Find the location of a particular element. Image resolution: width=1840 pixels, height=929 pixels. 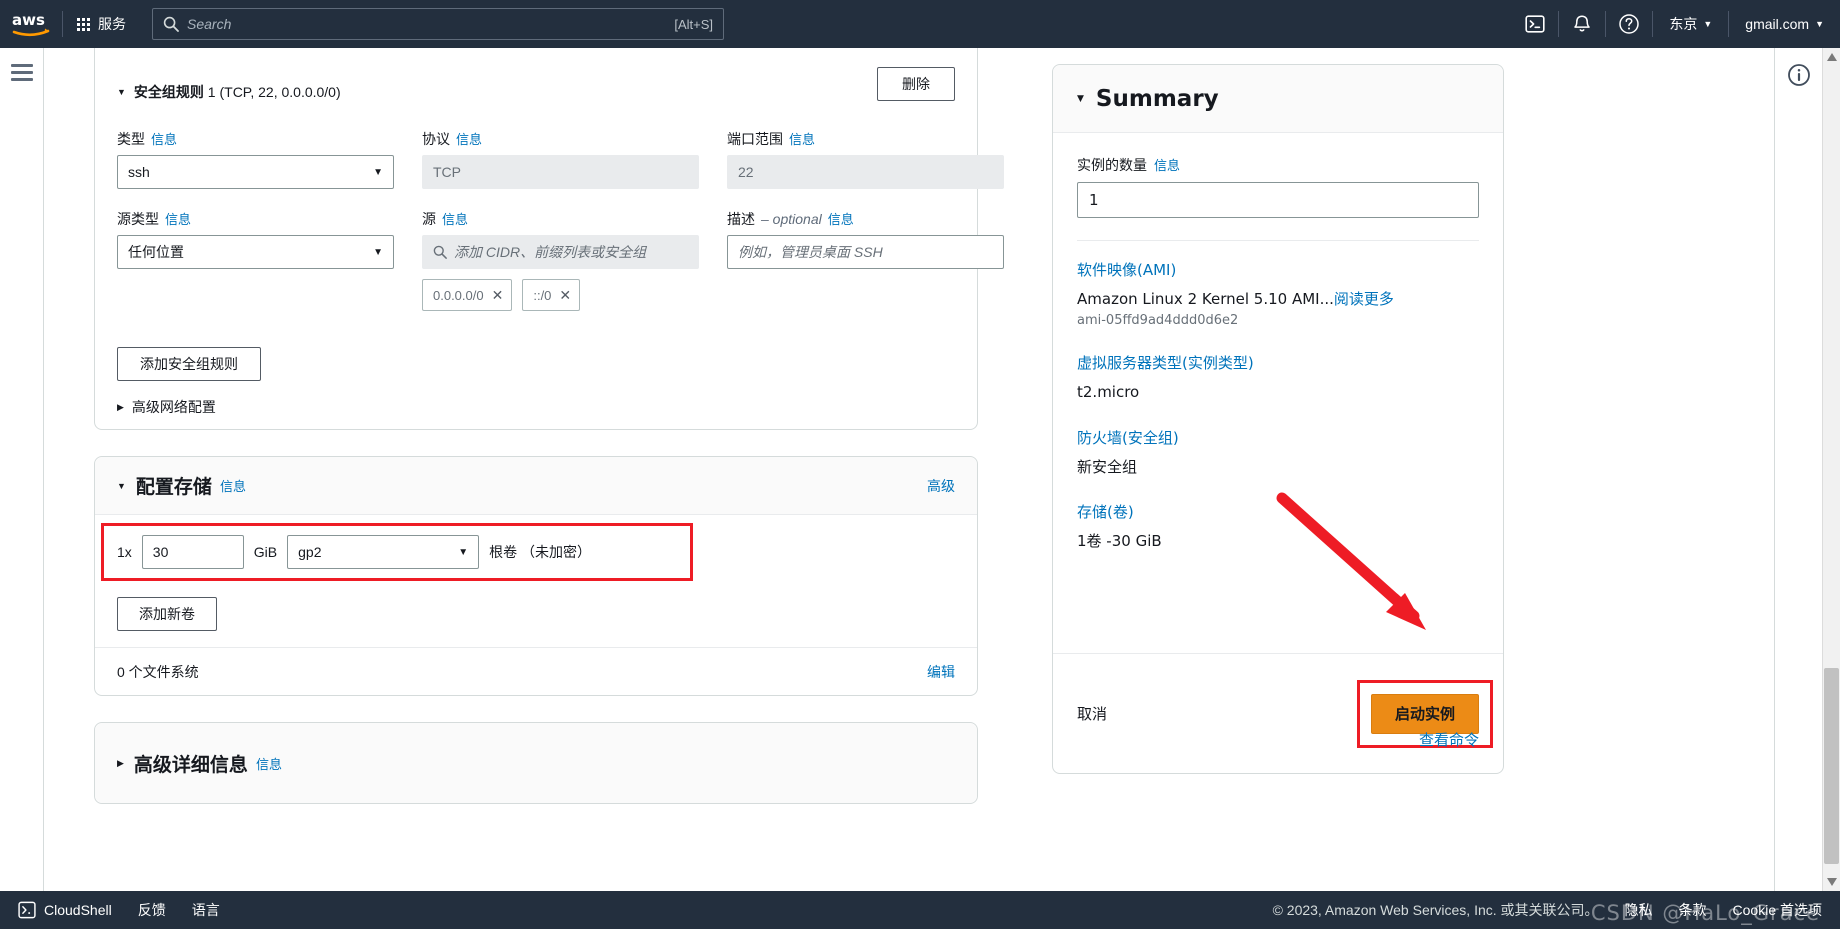

field-source: 源 信息 添加 CIDR、前缀列表或安全组 0.0.0.0/0 ✕ ::/0 ✕ is located at coordinates (560, 260).